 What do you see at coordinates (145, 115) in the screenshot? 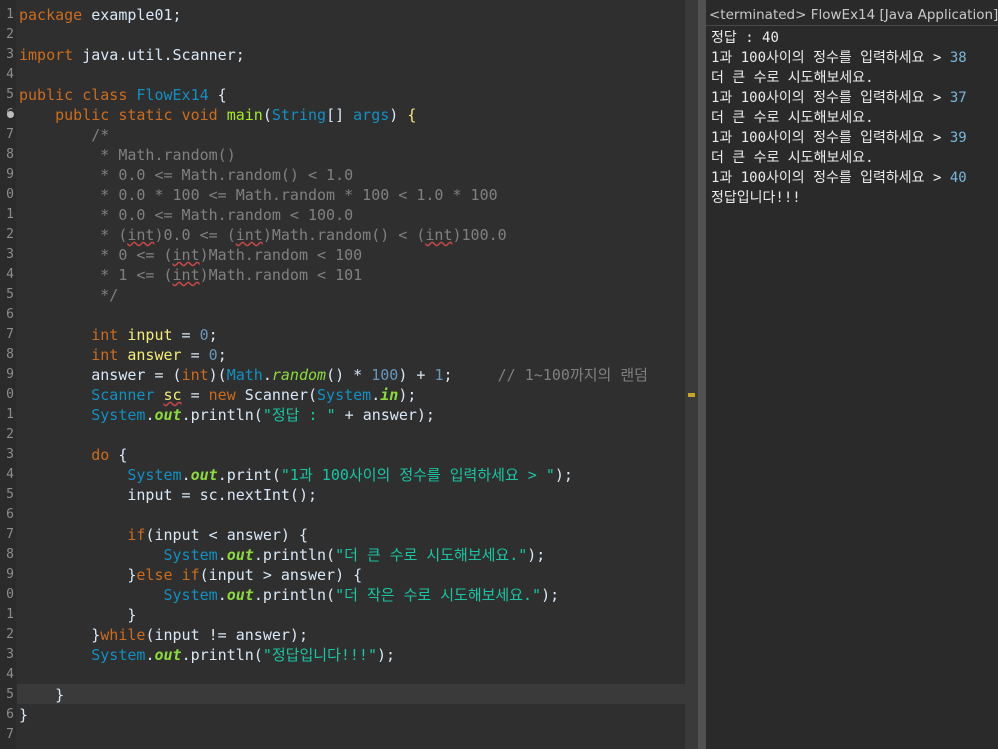
I see `code-token: static` at bounding box center [145, 115].